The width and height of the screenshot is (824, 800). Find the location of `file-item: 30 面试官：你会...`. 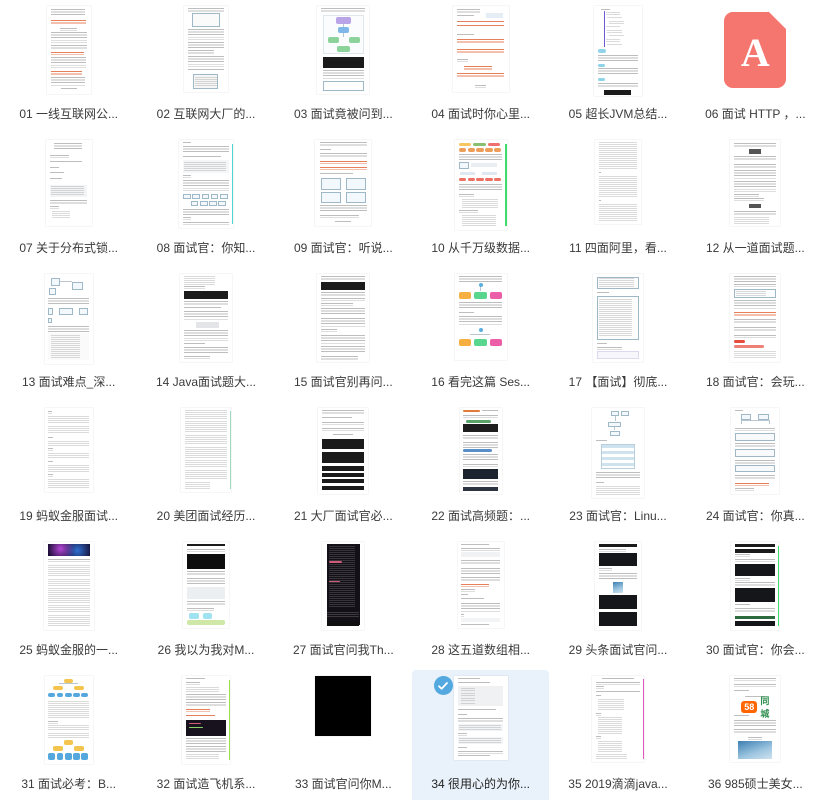

file-item: 30 面试官：你会... is located at coordinates (755, 603).